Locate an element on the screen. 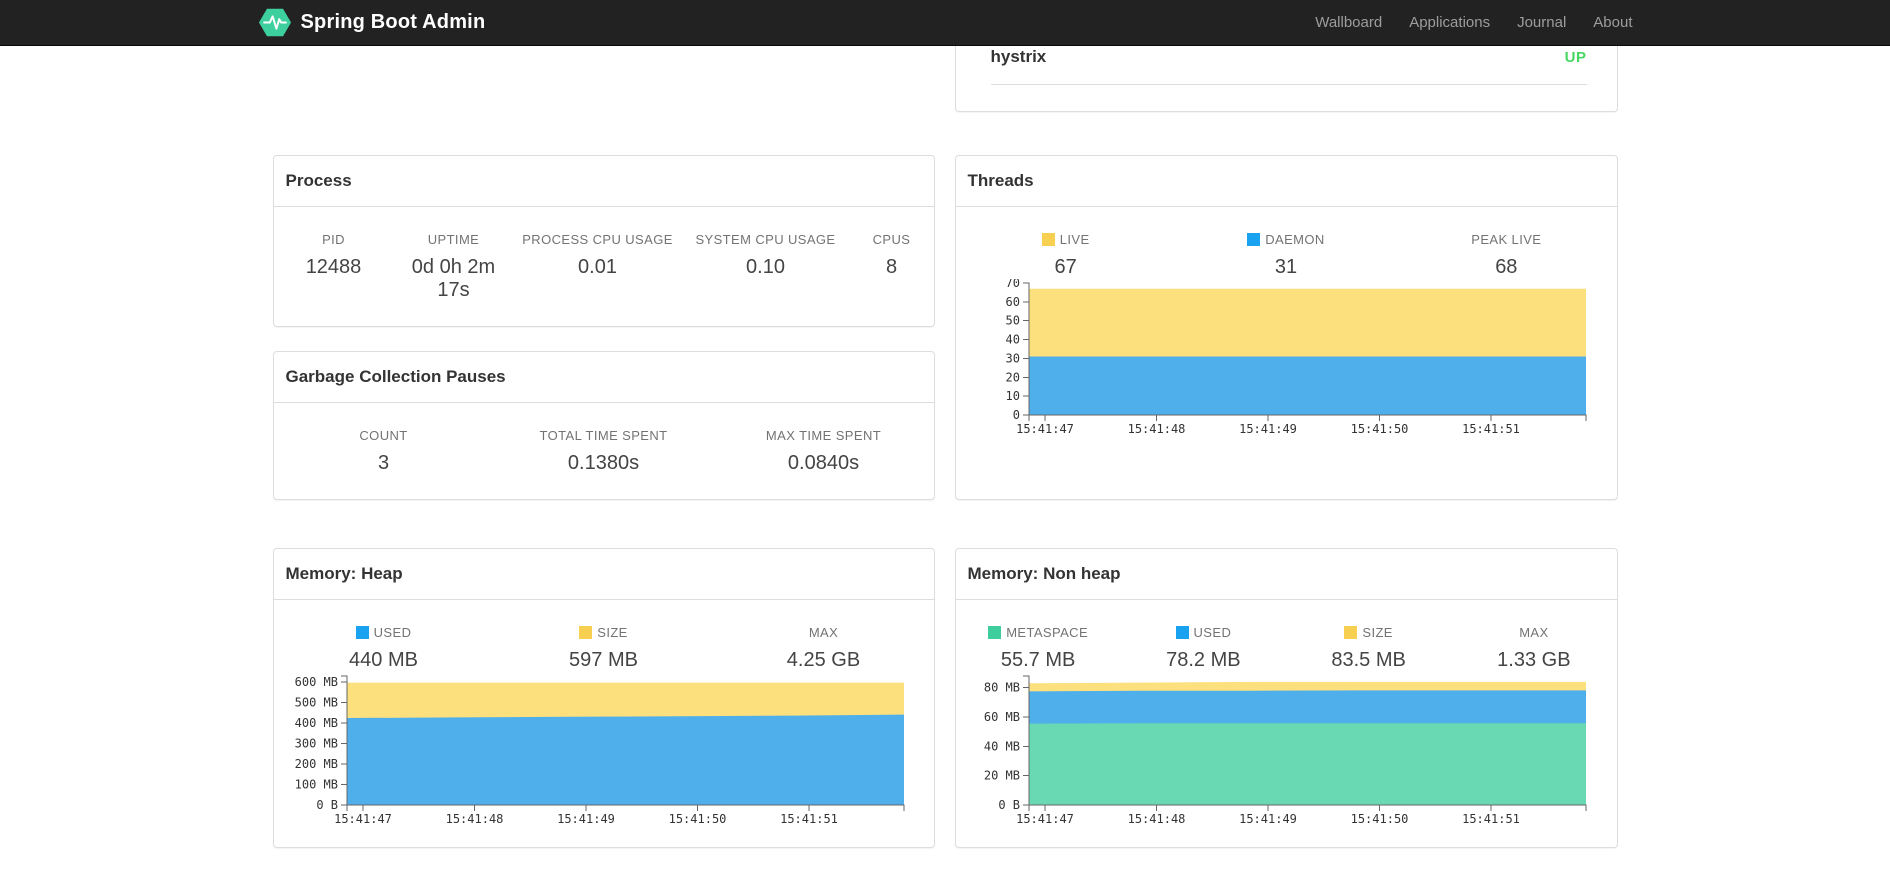 The image size is (1890, 892). svg-text: 30 is located at coordinates (1012, 358).